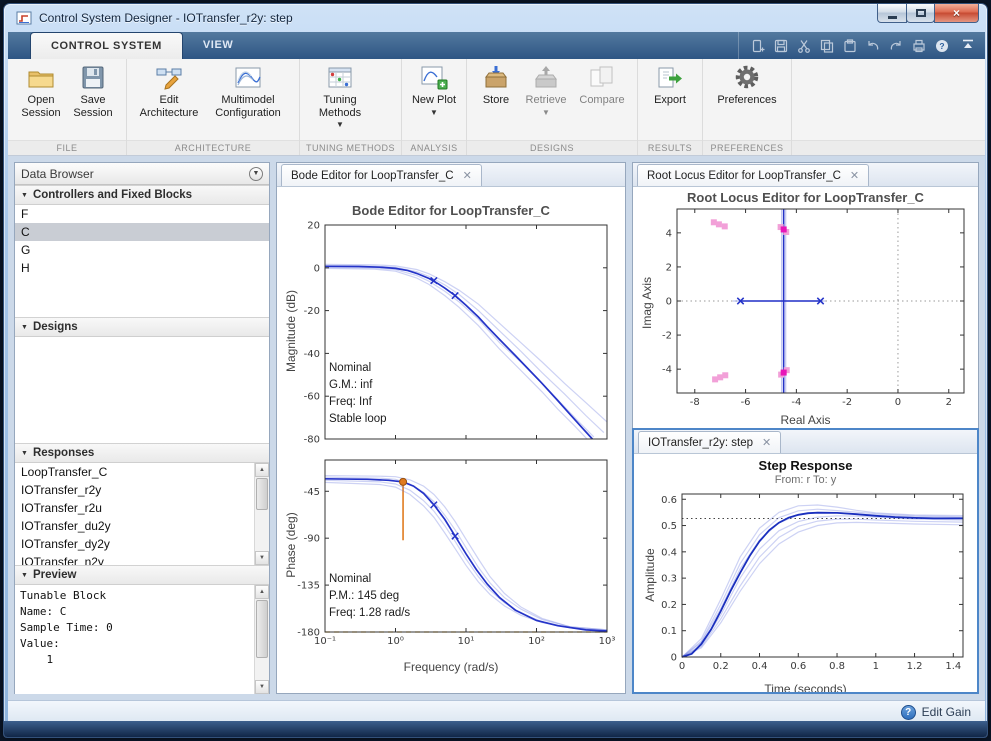  What do you see at coordinates (546, 100) in the screenshot?
I see `button-label: Retrieve` at bounding box center [546, 100].